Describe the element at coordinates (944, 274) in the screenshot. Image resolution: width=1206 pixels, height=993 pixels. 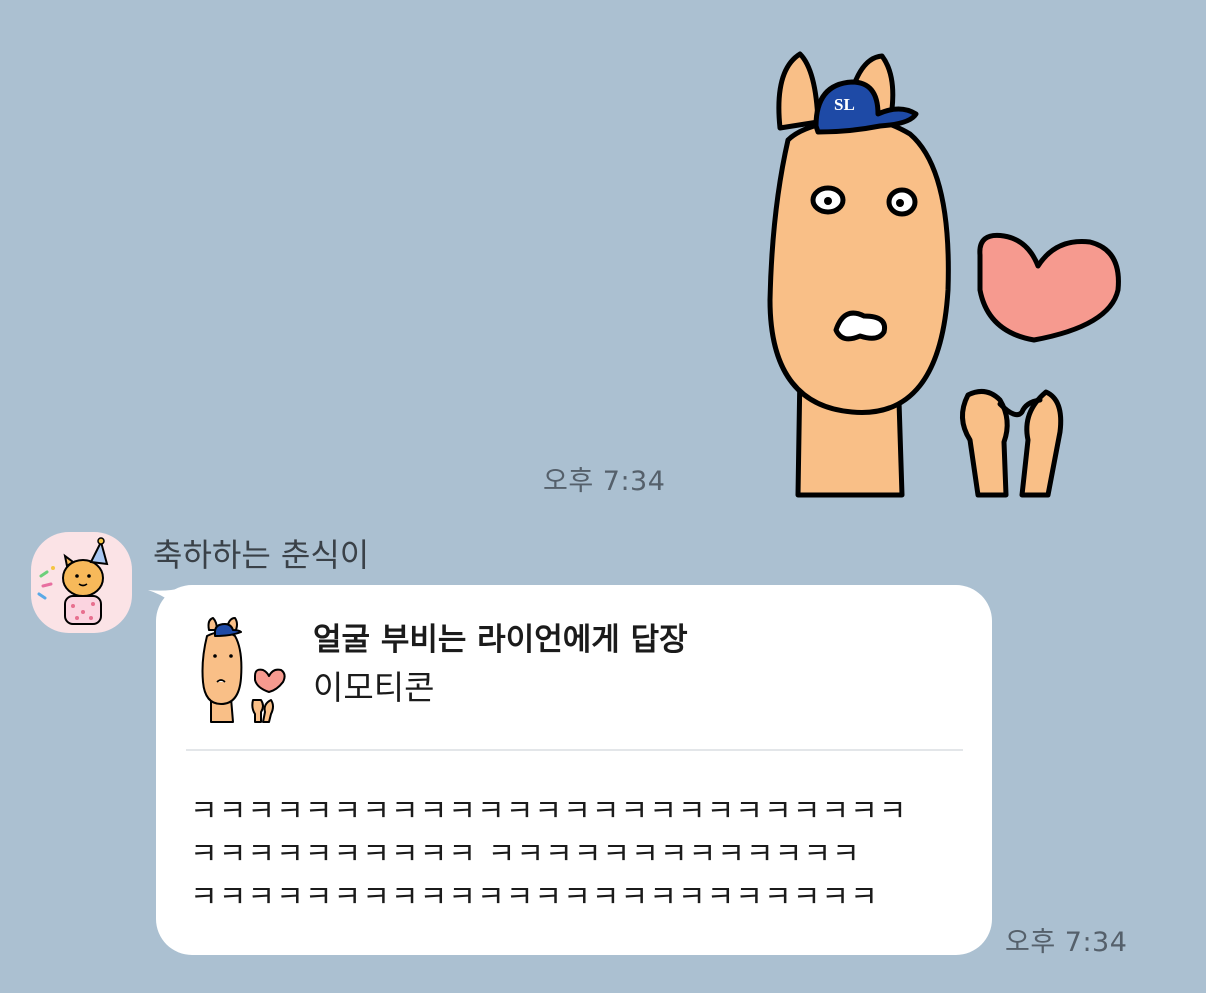
I see `horse-sticker-icon: SL` at that location.